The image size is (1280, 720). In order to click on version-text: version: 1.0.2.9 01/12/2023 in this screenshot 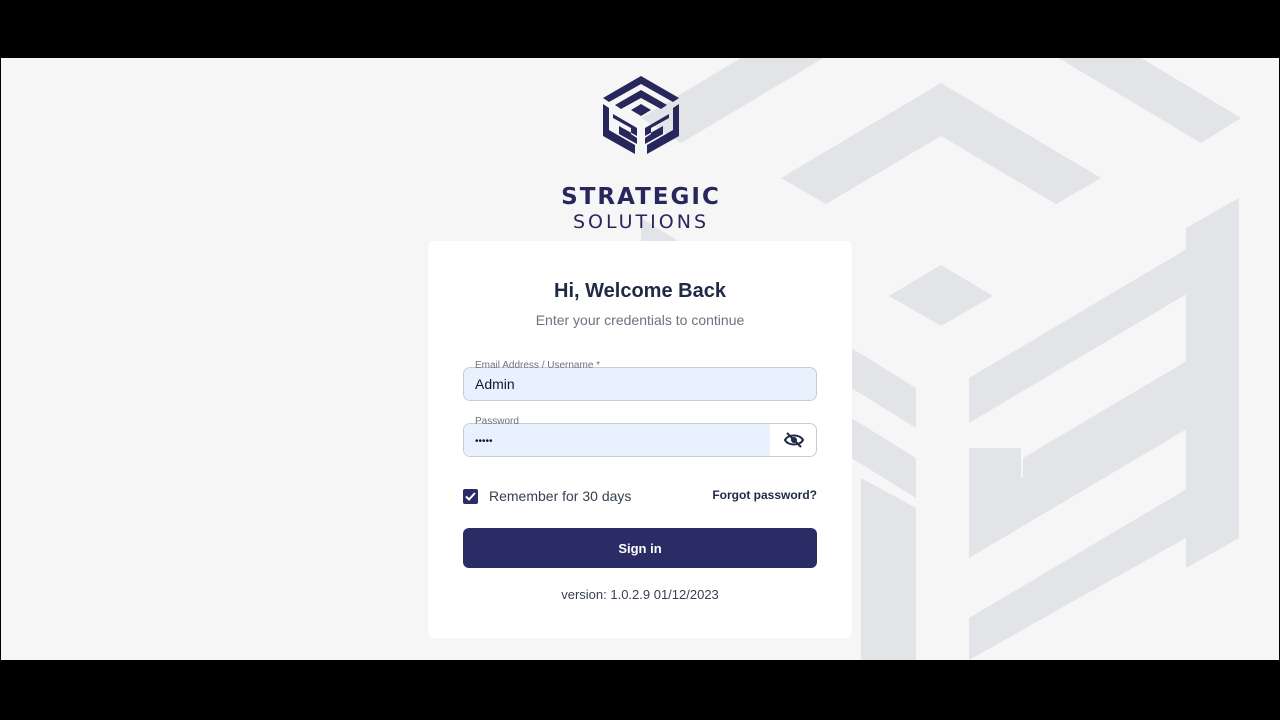, I will do `click(640, 594)`.